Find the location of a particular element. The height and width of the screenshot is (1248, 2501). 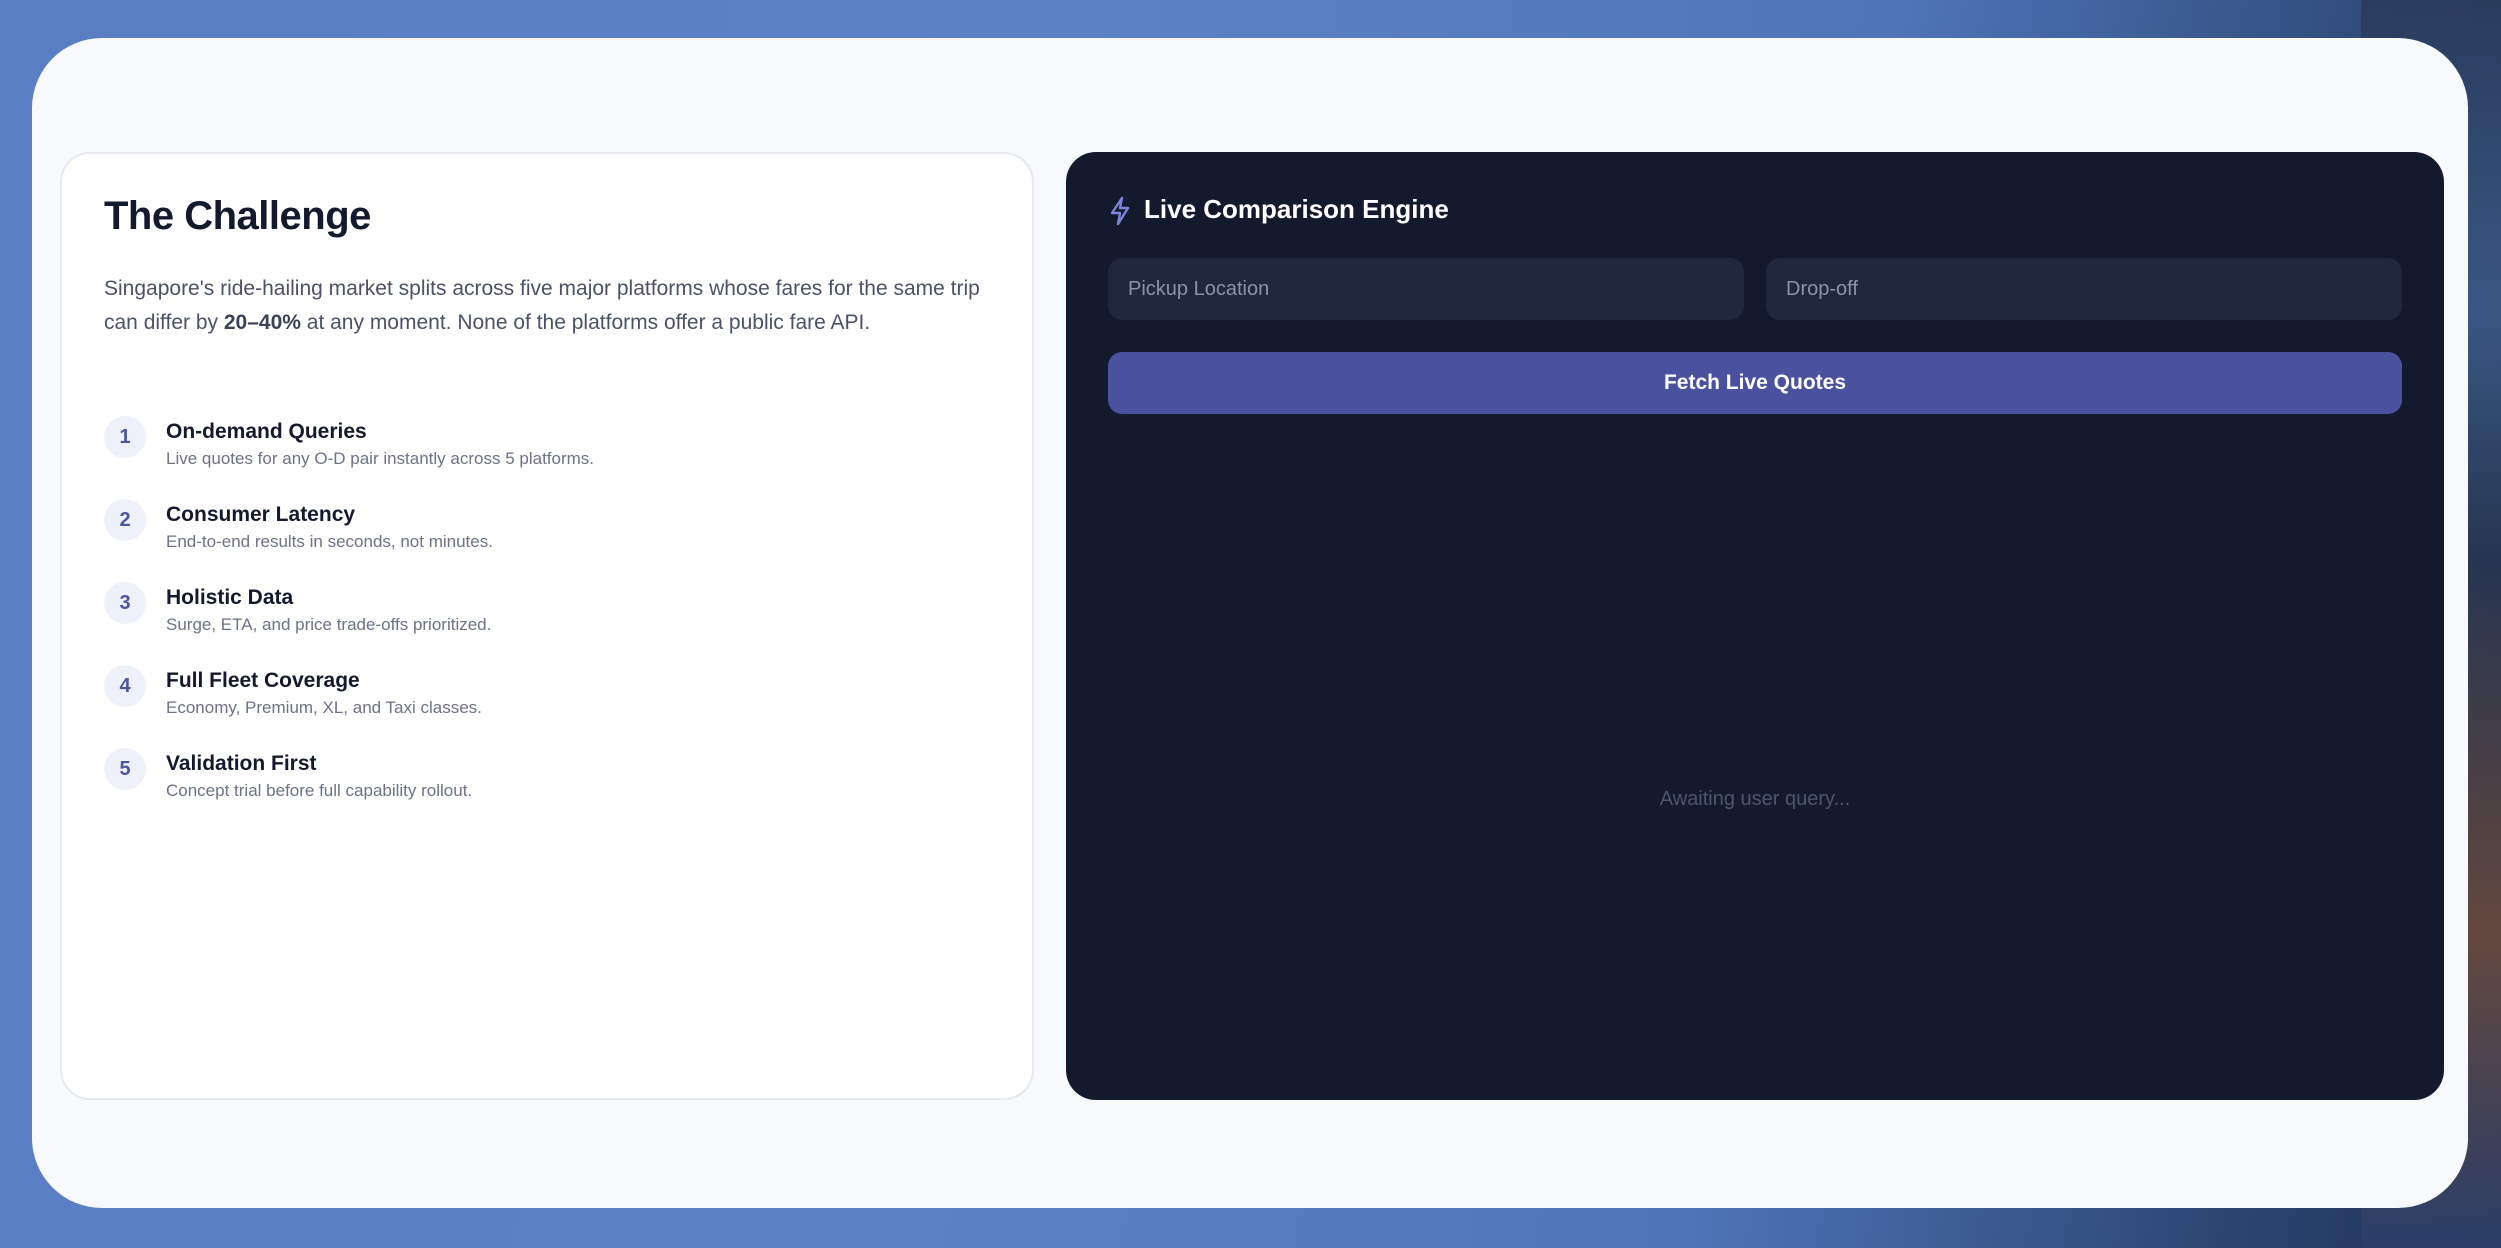

requirement-number: 5 is located at coordinates (125, 769).